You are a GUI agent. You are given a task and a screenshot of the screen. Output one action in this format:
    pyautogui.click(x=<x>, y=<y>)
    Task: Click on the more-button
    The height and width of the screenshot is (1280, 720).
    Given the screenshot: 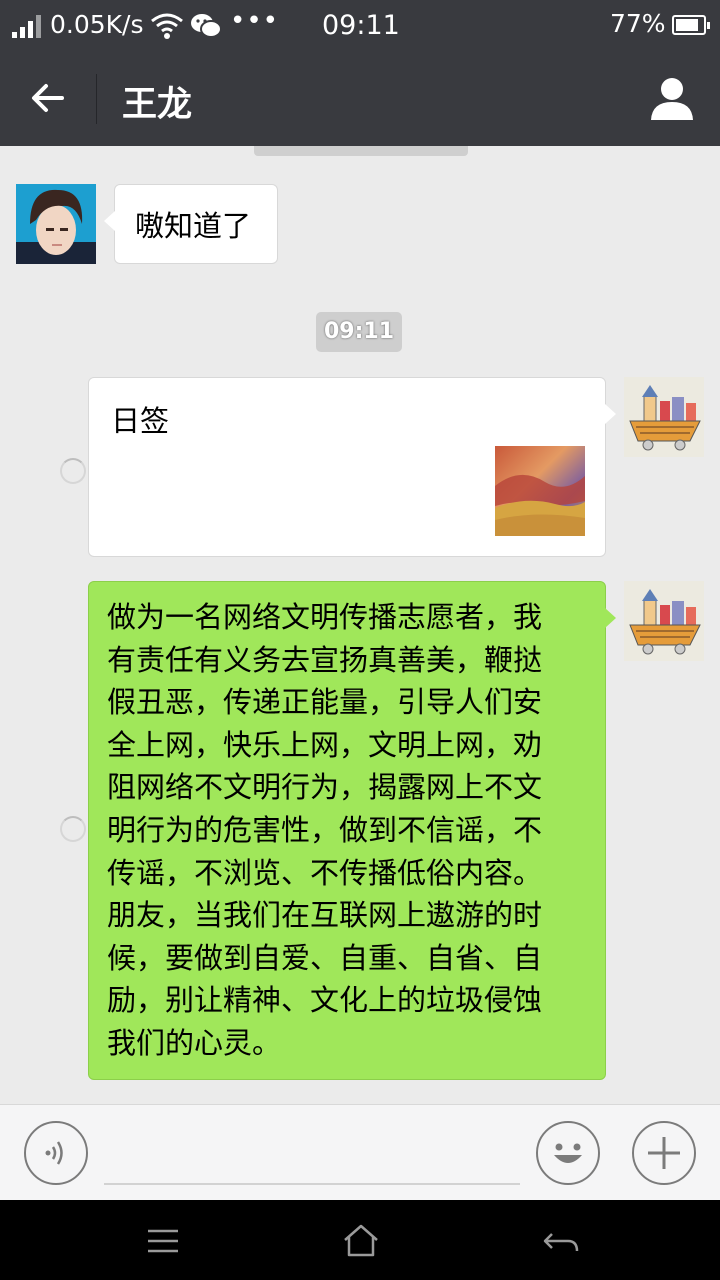 What is the action you would take?
    pyautogui.click(x=664, y=1153)
    